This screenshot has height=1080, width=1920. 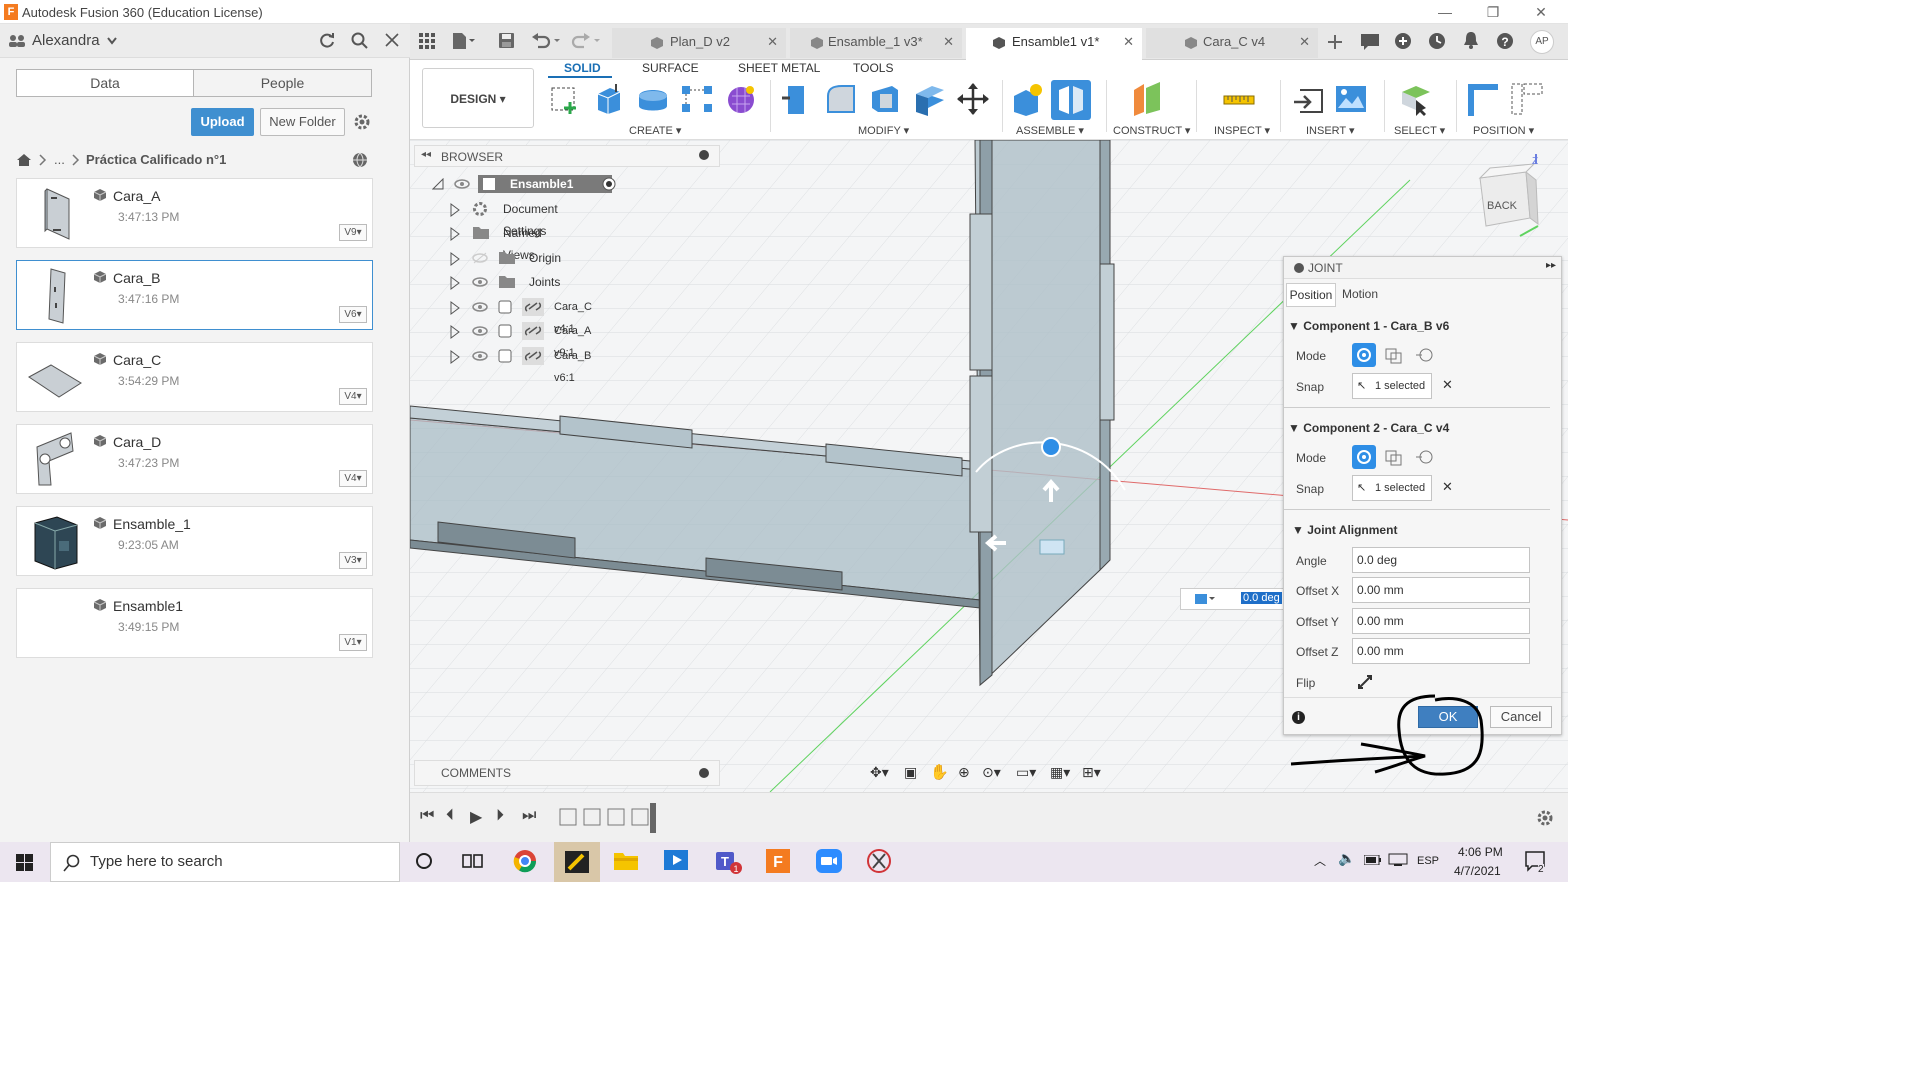 What do you see at coordinates (1330, 130) in the screenshot?
I see `group-insert: INSERT ▾` at bounding box center [1330, 130].